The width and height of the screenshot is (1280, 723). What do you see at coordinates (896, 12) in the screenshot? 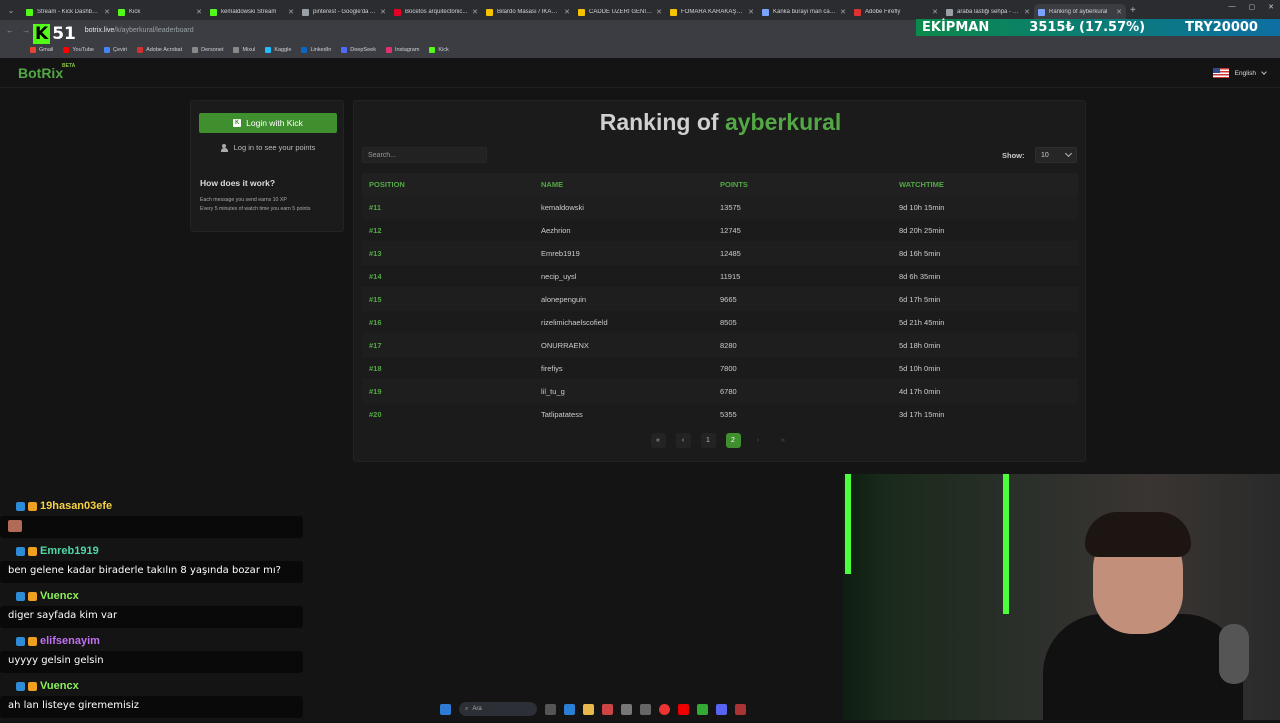
I see `browser-tab: Adobe Firefly ✕` at bounding box center [896, 12].